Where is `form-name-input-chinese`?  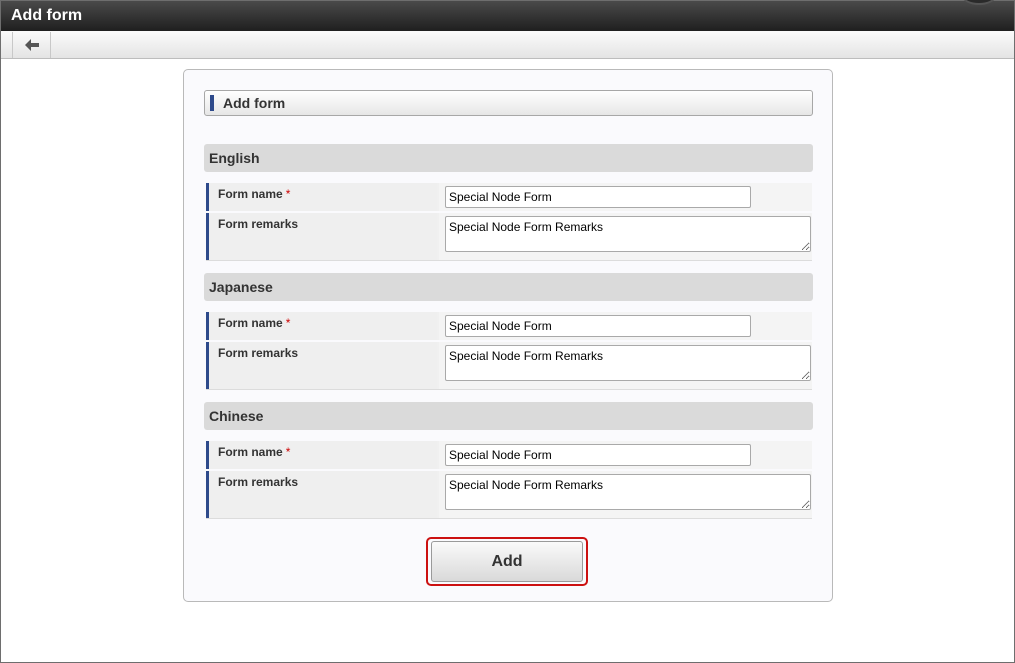 form-name-input-chinese is located at coordinates (598, 455).